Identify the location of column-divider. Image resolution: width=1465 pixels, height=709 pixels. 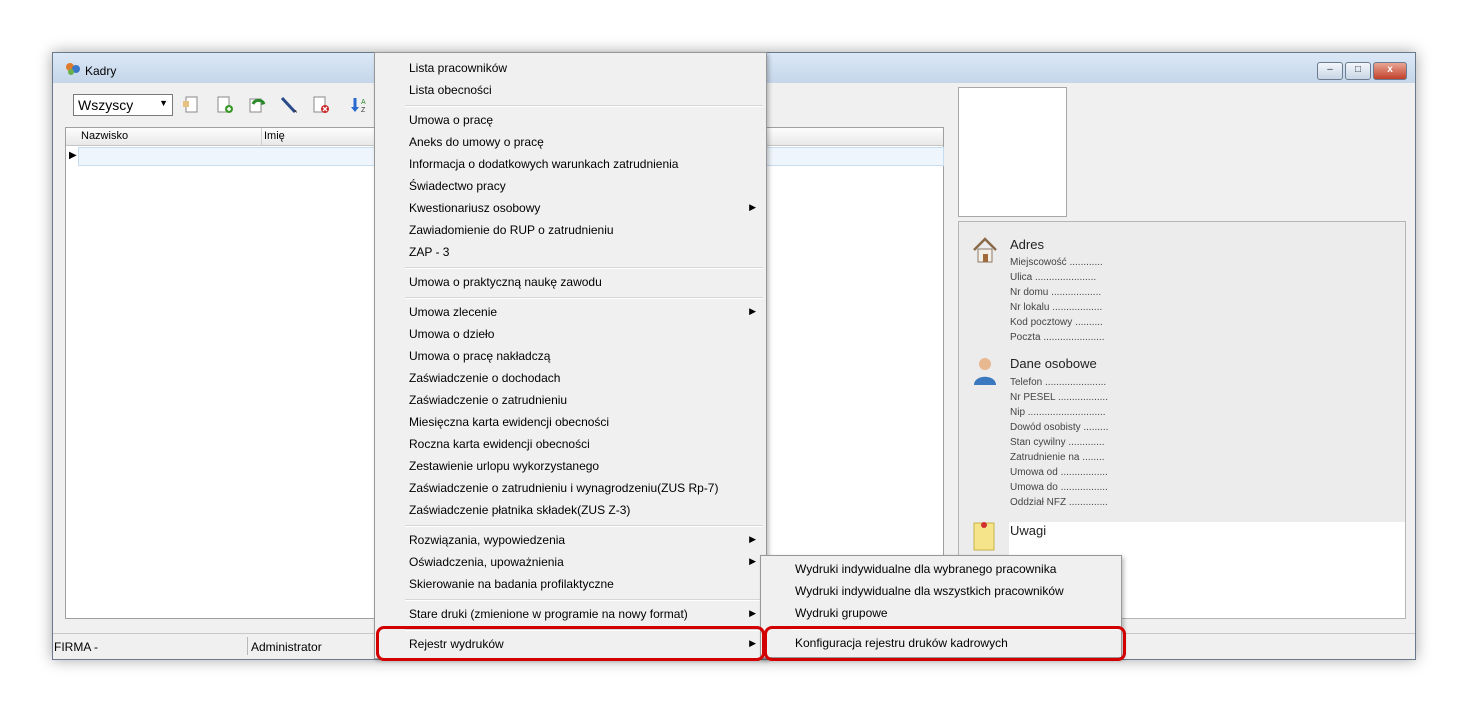
(261, 136).